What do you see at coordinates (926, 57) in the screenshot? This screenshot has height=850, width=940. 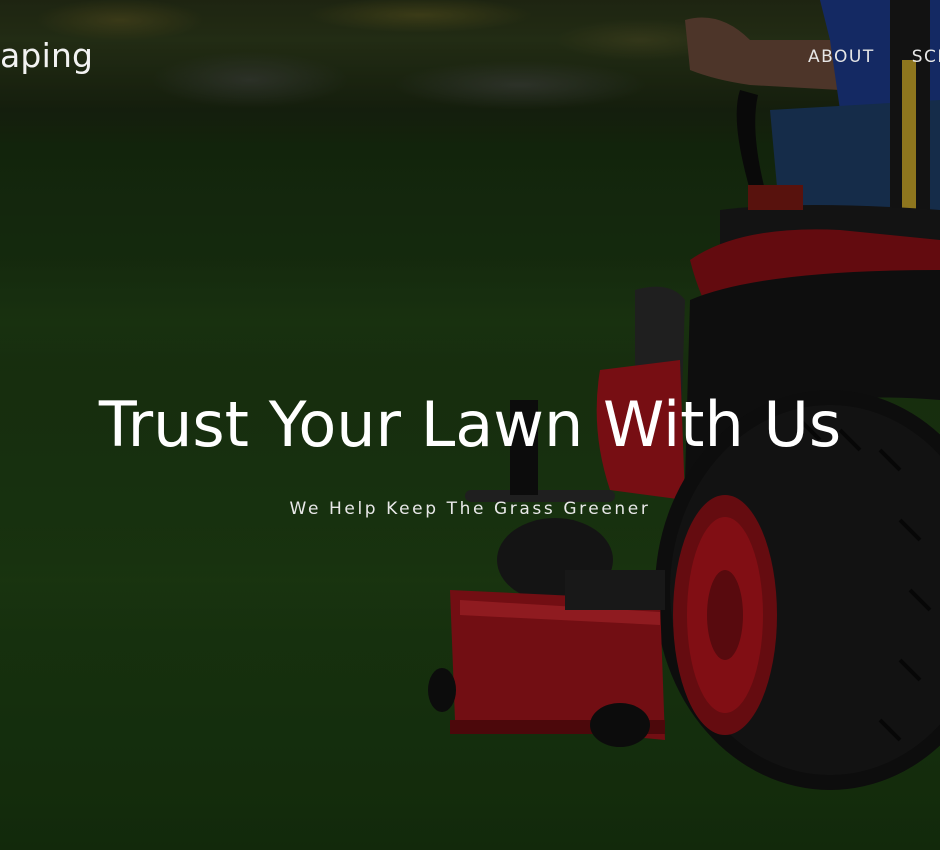 I see `nav-link-schedule: SCH` at bounding box center [926, 57].